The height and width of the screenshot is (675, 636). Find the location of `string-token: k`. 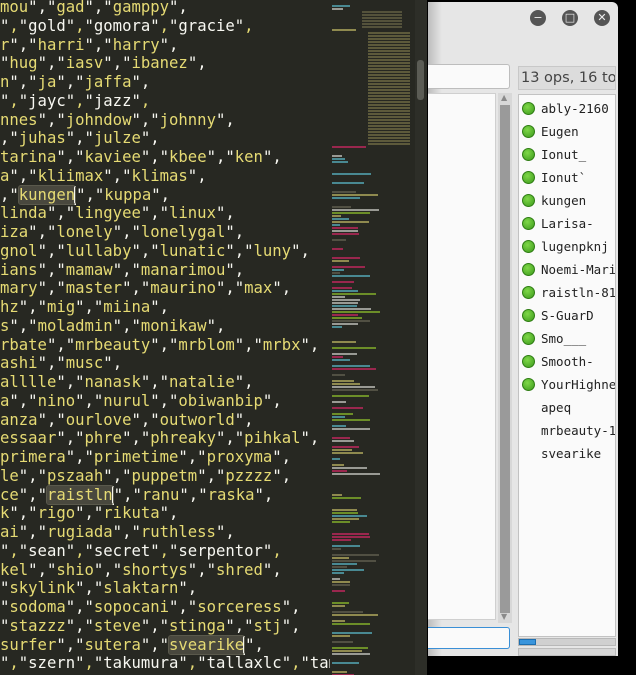

string-token: k is located at coordinates (5, 513).